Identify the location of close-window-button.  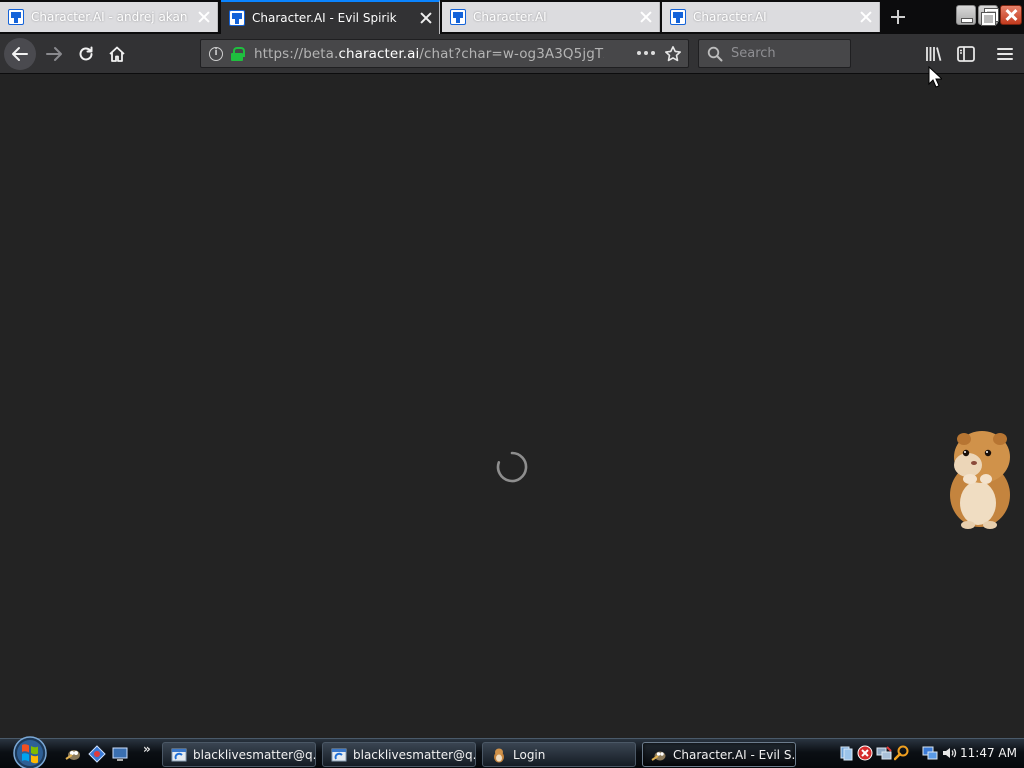
(1011, 15).